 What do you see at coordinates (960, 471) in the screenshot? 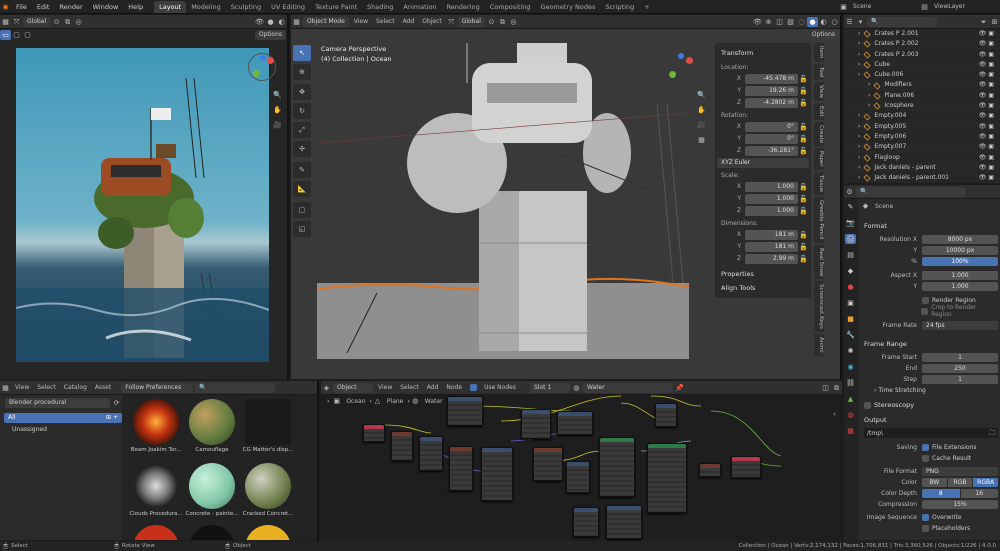
I see `file-format-dropdown: PNG` at bounding box center [960, 471].